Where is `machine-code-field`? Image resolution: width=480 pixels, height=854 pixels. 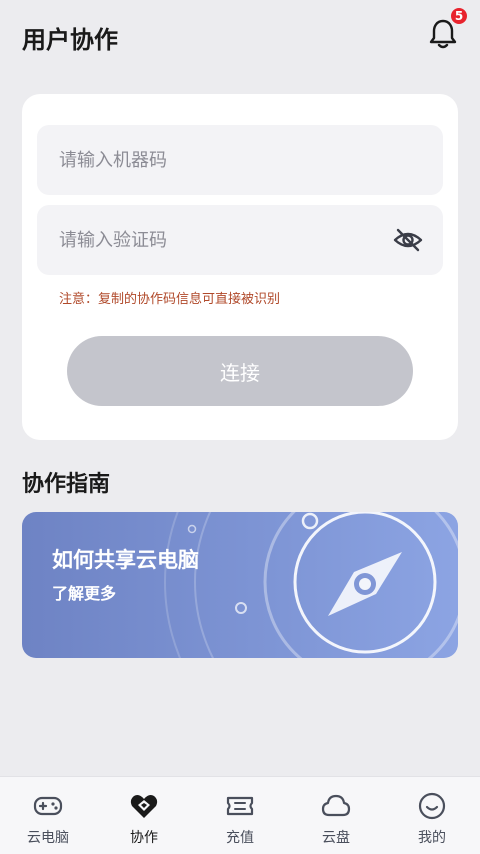 machine-code-field is located at coordinates (240, 160).